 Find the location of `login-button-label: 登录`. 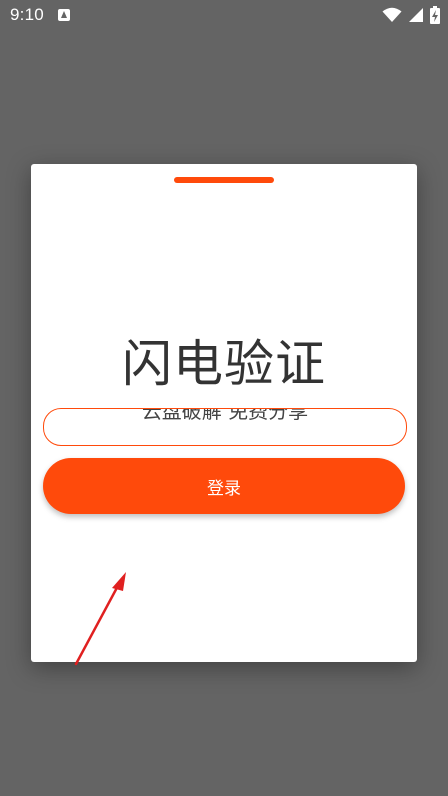

login-button-label: 登录 is located at coordinates (224, 488).